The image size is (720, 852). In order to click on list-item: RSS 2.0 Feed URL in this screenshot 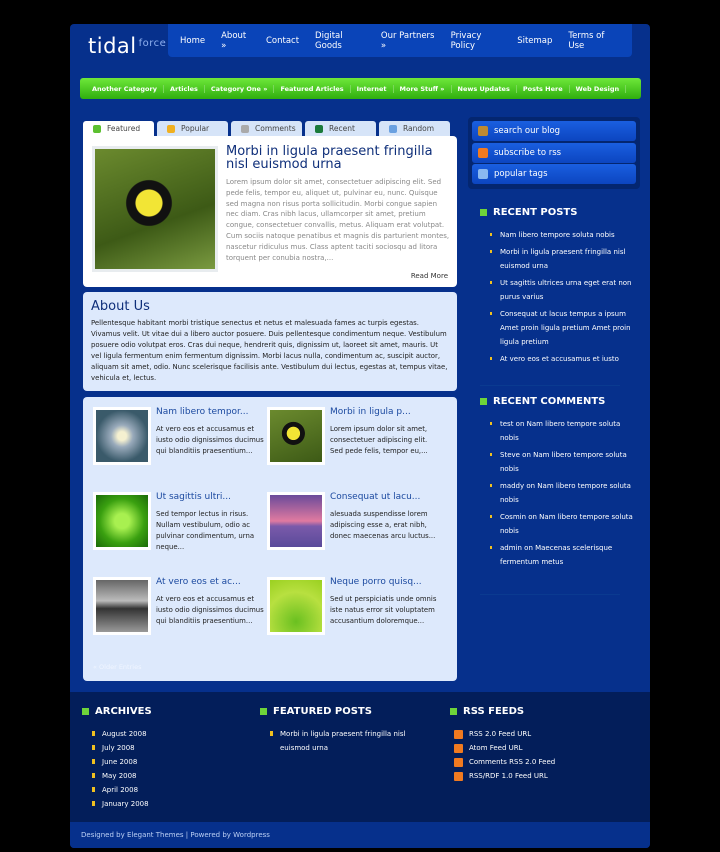, I will do `click(504, 734)`.